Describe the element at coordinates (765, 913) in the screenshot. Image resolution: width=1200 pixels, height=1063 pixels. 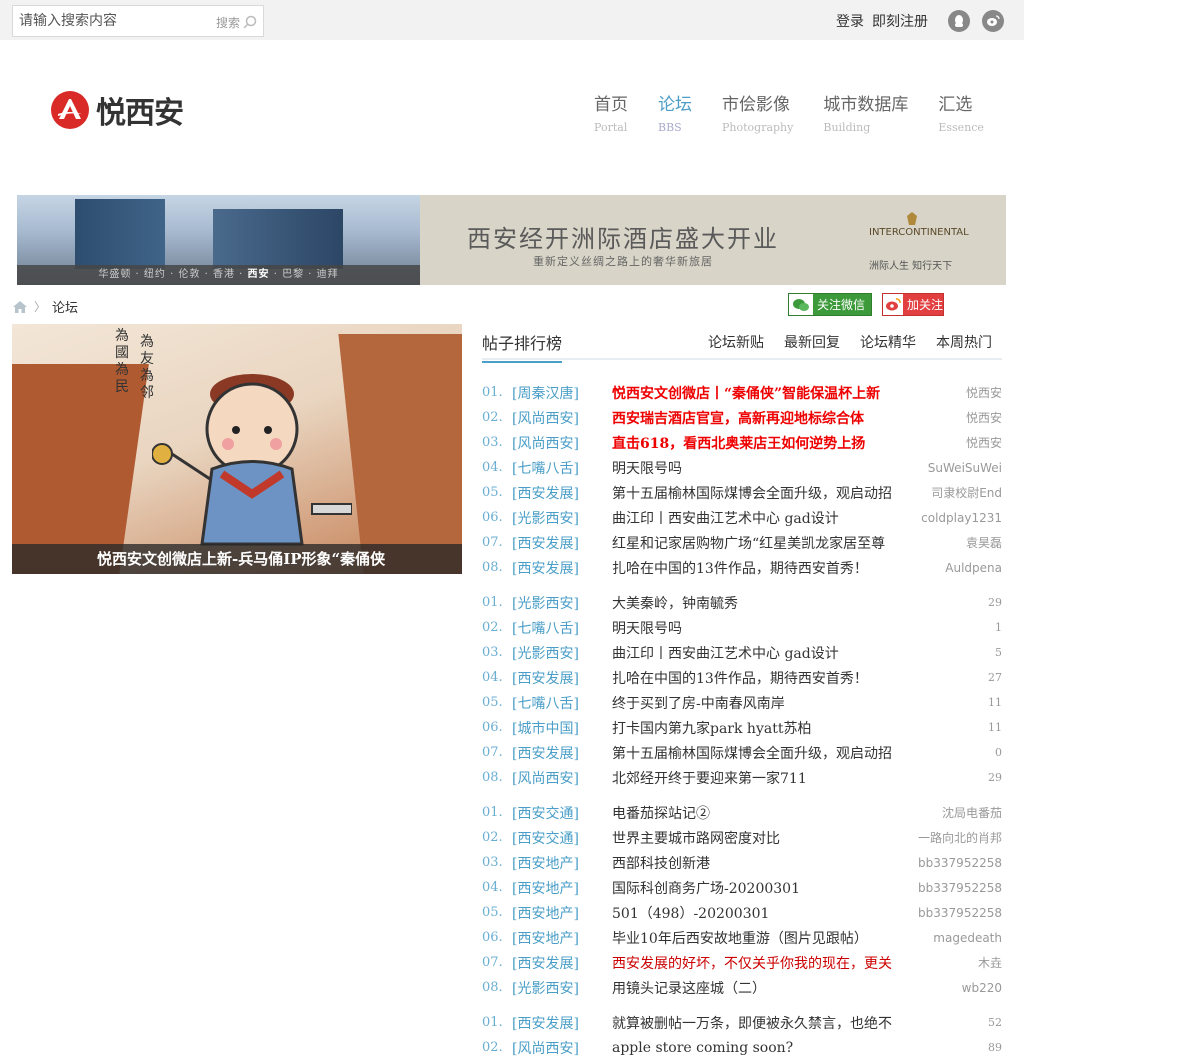
I see `item-title-link: 501（498）-20200301` at that location.